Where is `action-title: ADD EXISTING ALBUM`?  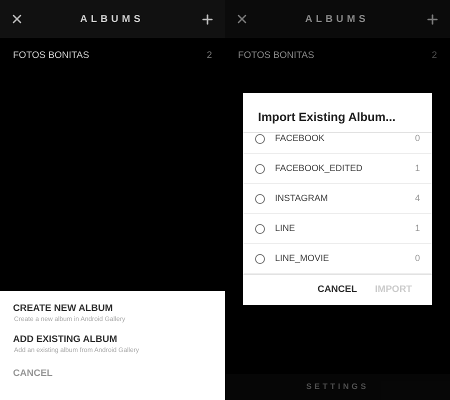 action-title: ADD EXISTING ALBUM is located at coordinates (65, 340).